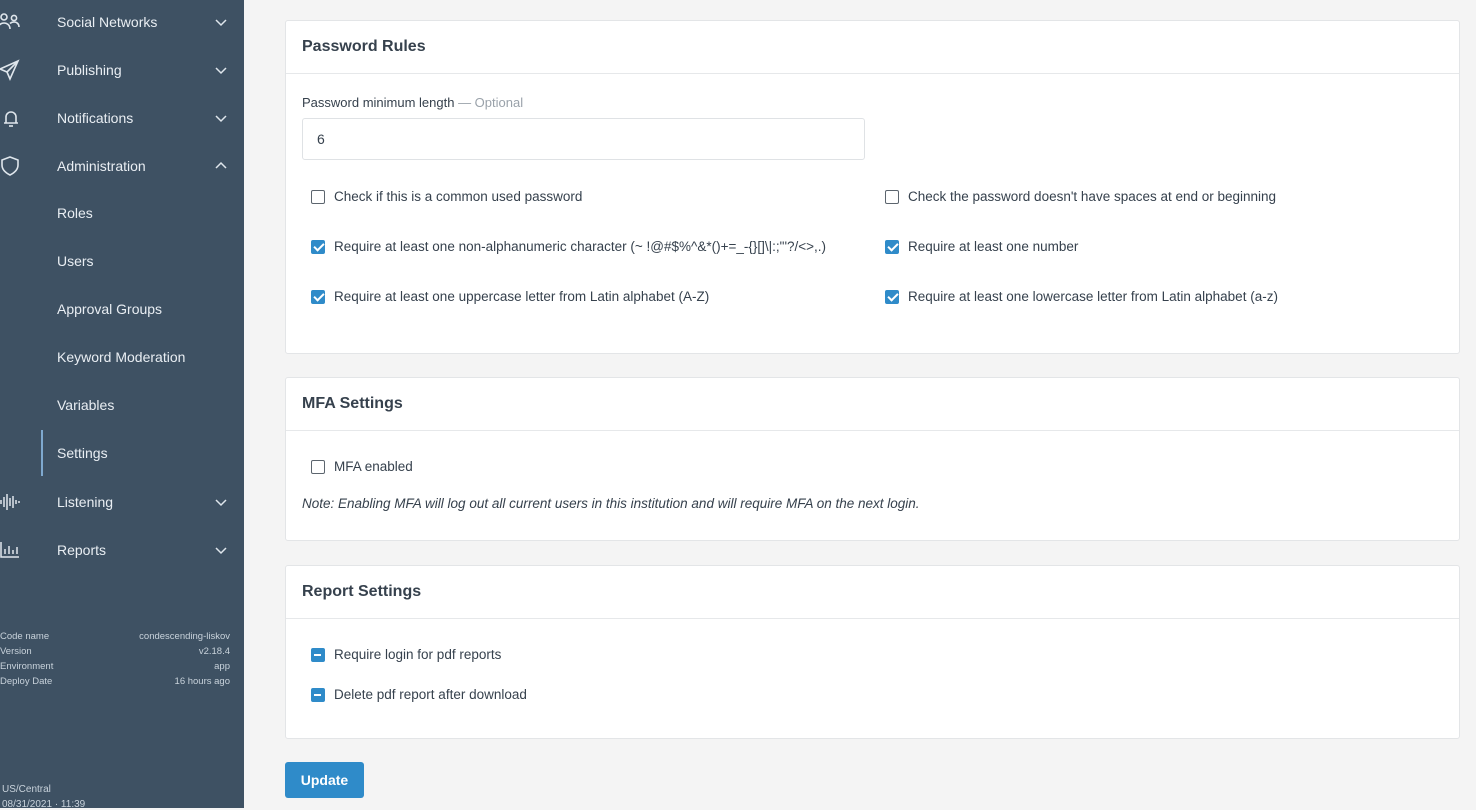  I want to click on mfa-enabled-option: MFA enabled, so click(362, 466).